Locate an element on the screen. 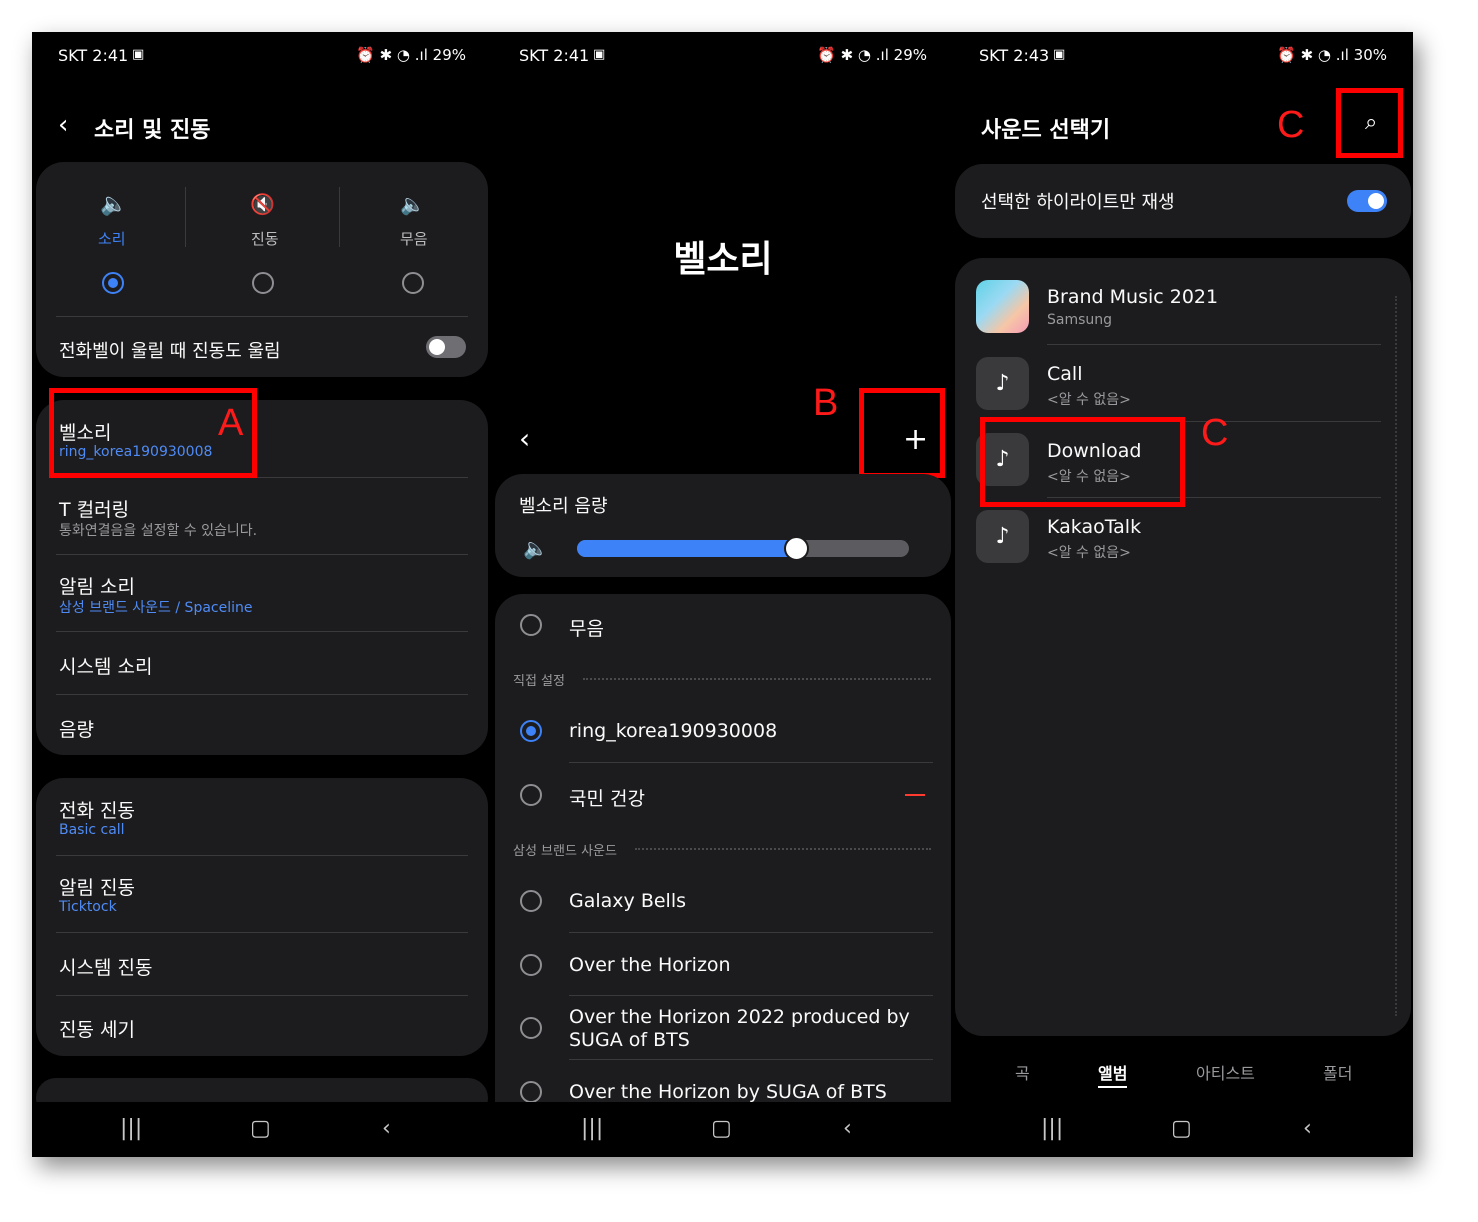  remove-icon is located at coordinates (915, 795).